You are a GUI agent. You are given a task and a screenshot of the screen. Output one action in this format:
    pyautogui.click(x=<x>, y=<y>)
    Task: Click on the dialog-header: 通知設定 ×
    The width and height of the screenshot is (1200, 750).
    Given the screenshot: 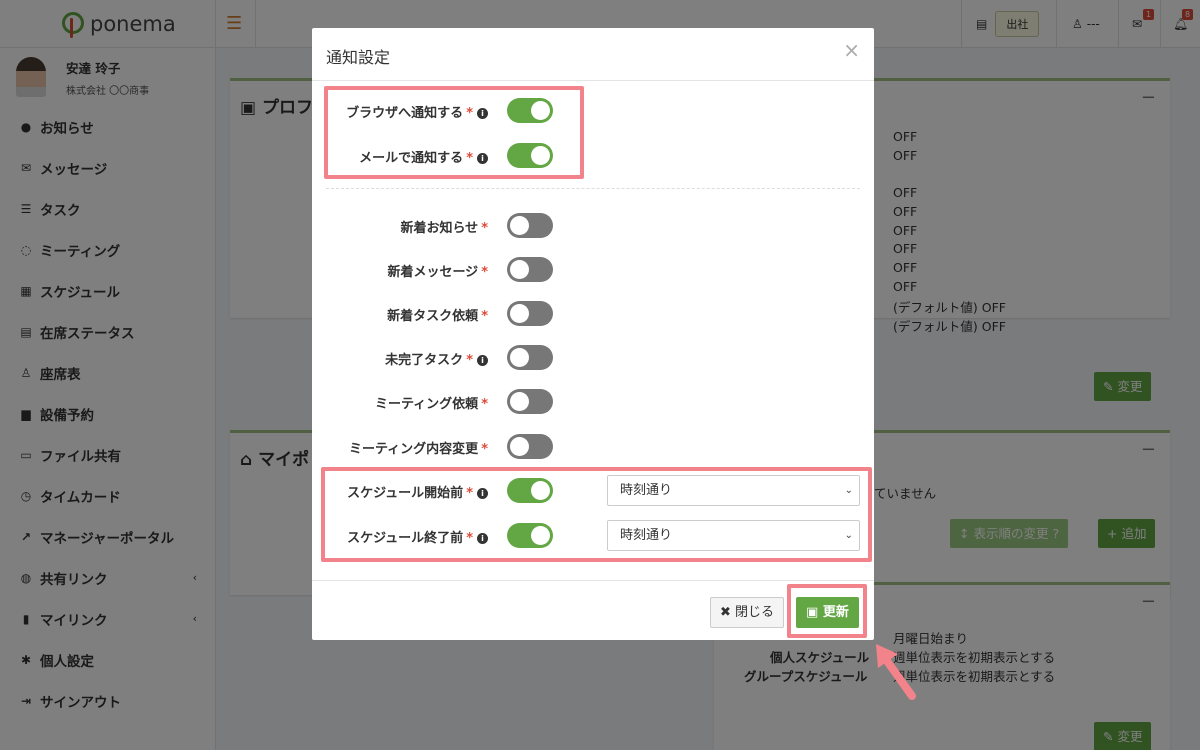 What is the action you would take?
    pyautogui.click(x=593, y=54)
    